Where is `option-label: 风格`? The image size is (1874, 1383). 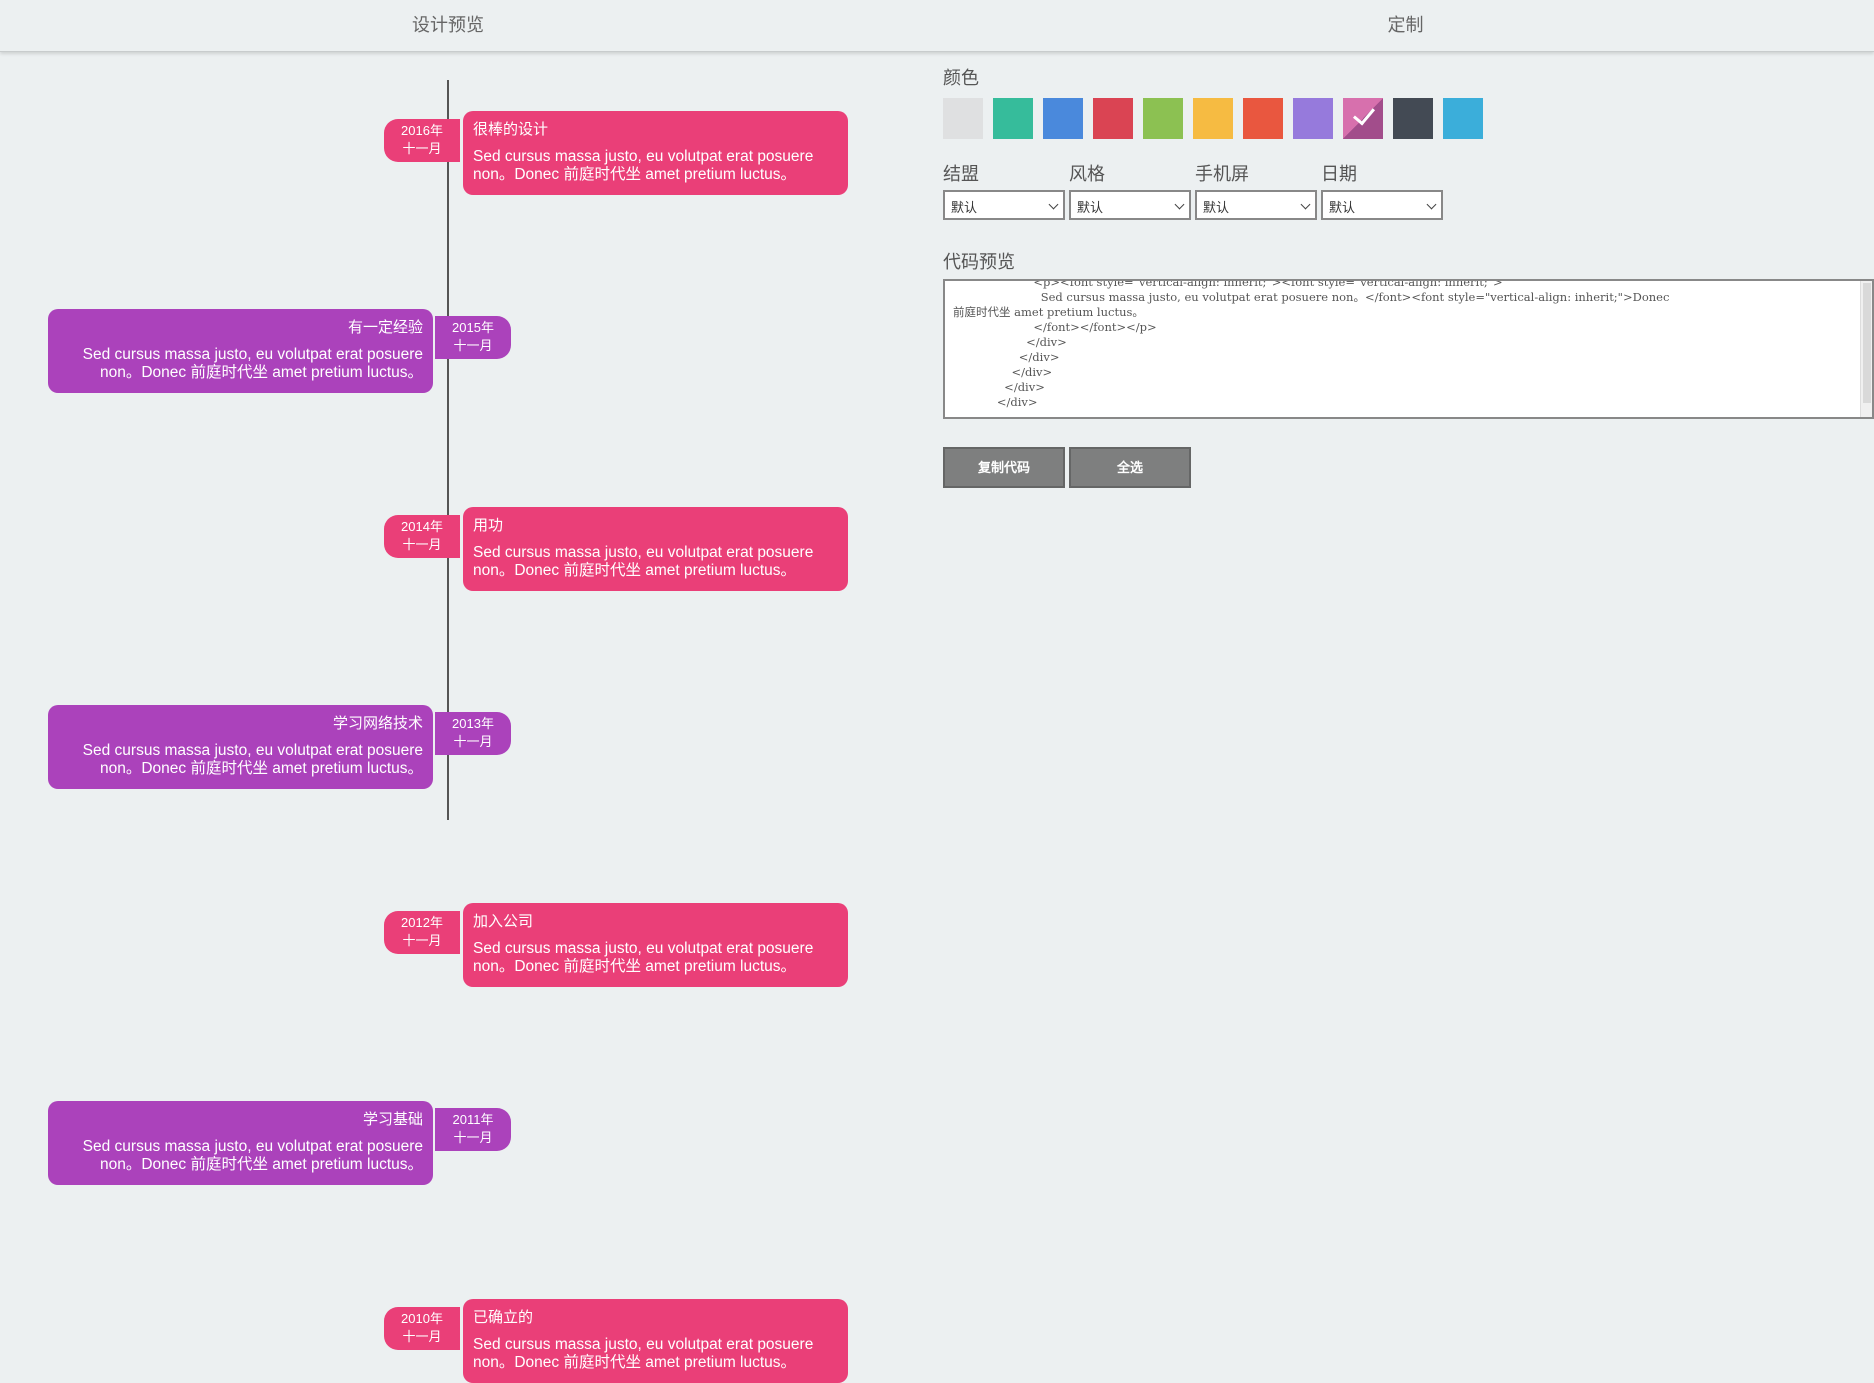 option-label: 风格 is located at coordinates (1087, 174).